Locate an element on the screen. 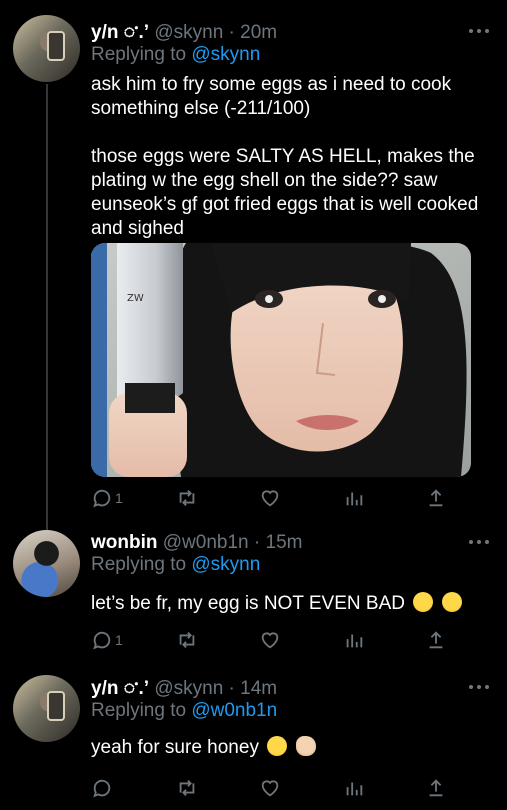  reply-button is located at coordinates (103, 788).